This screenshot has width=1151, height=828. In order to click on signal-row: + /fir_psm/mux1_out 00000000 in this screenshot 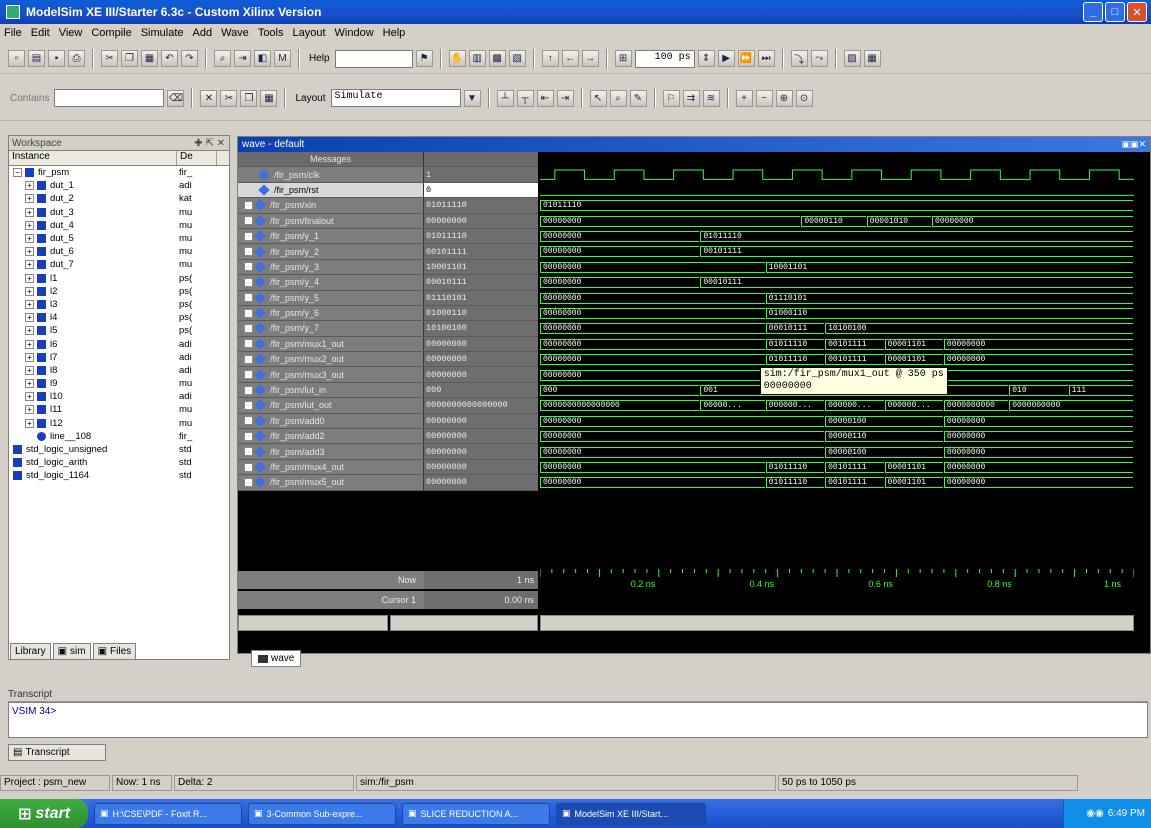, I will do `click(388, 344)`.